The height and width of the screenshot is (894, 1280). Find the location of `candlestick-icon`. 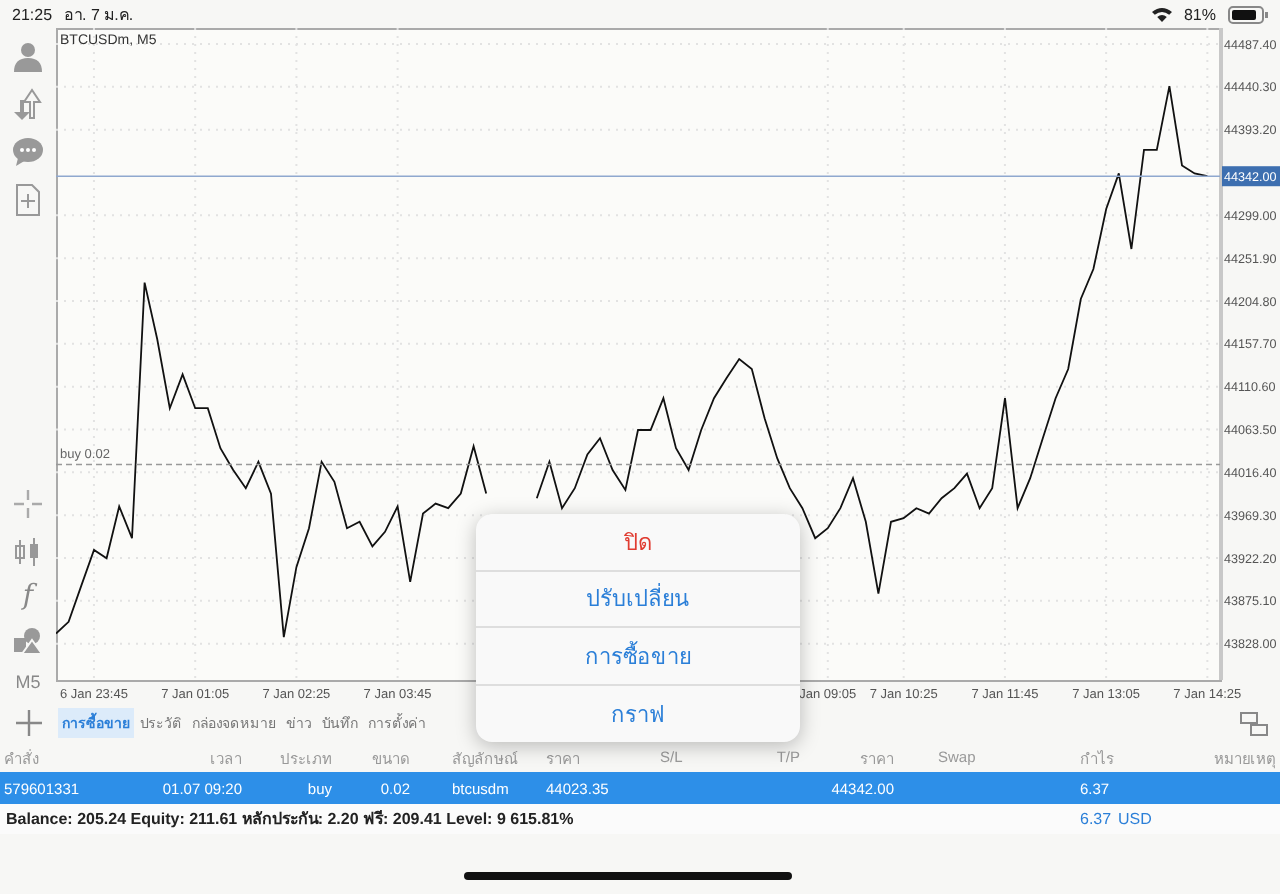

candlestick-icon is located at coordinates (28, 552).